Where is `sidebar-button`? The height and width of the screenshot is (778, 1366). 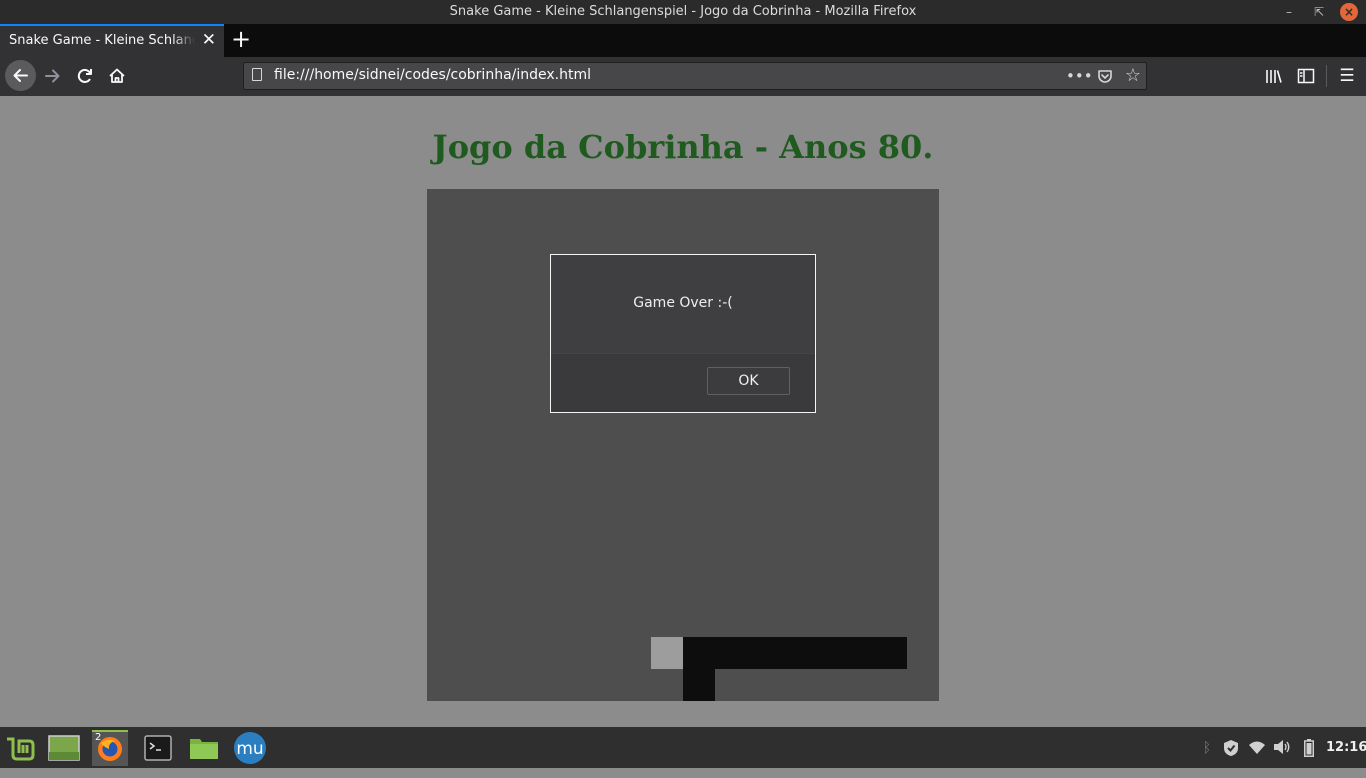
sidebar-button is located at coordinates (1306, 76).